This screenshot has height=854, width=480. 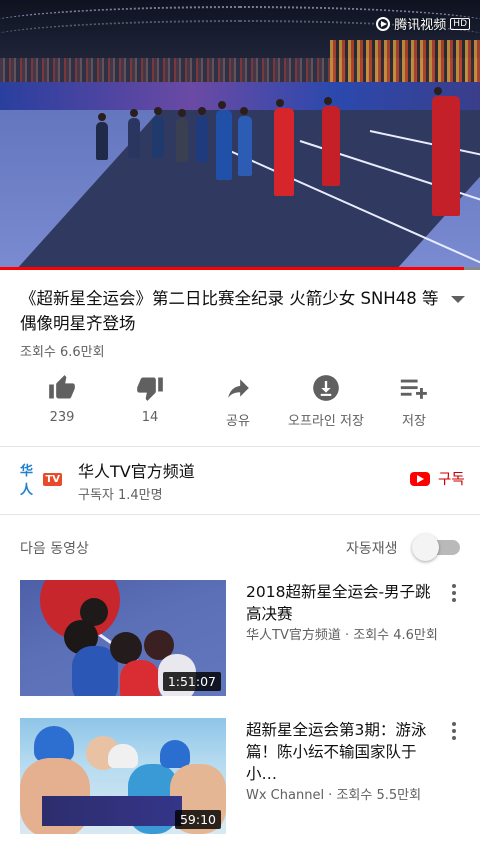 What do you see at coordinates (240, 96) in the screenshot?
I see `arena-banner` at bounding box center [240, 96].